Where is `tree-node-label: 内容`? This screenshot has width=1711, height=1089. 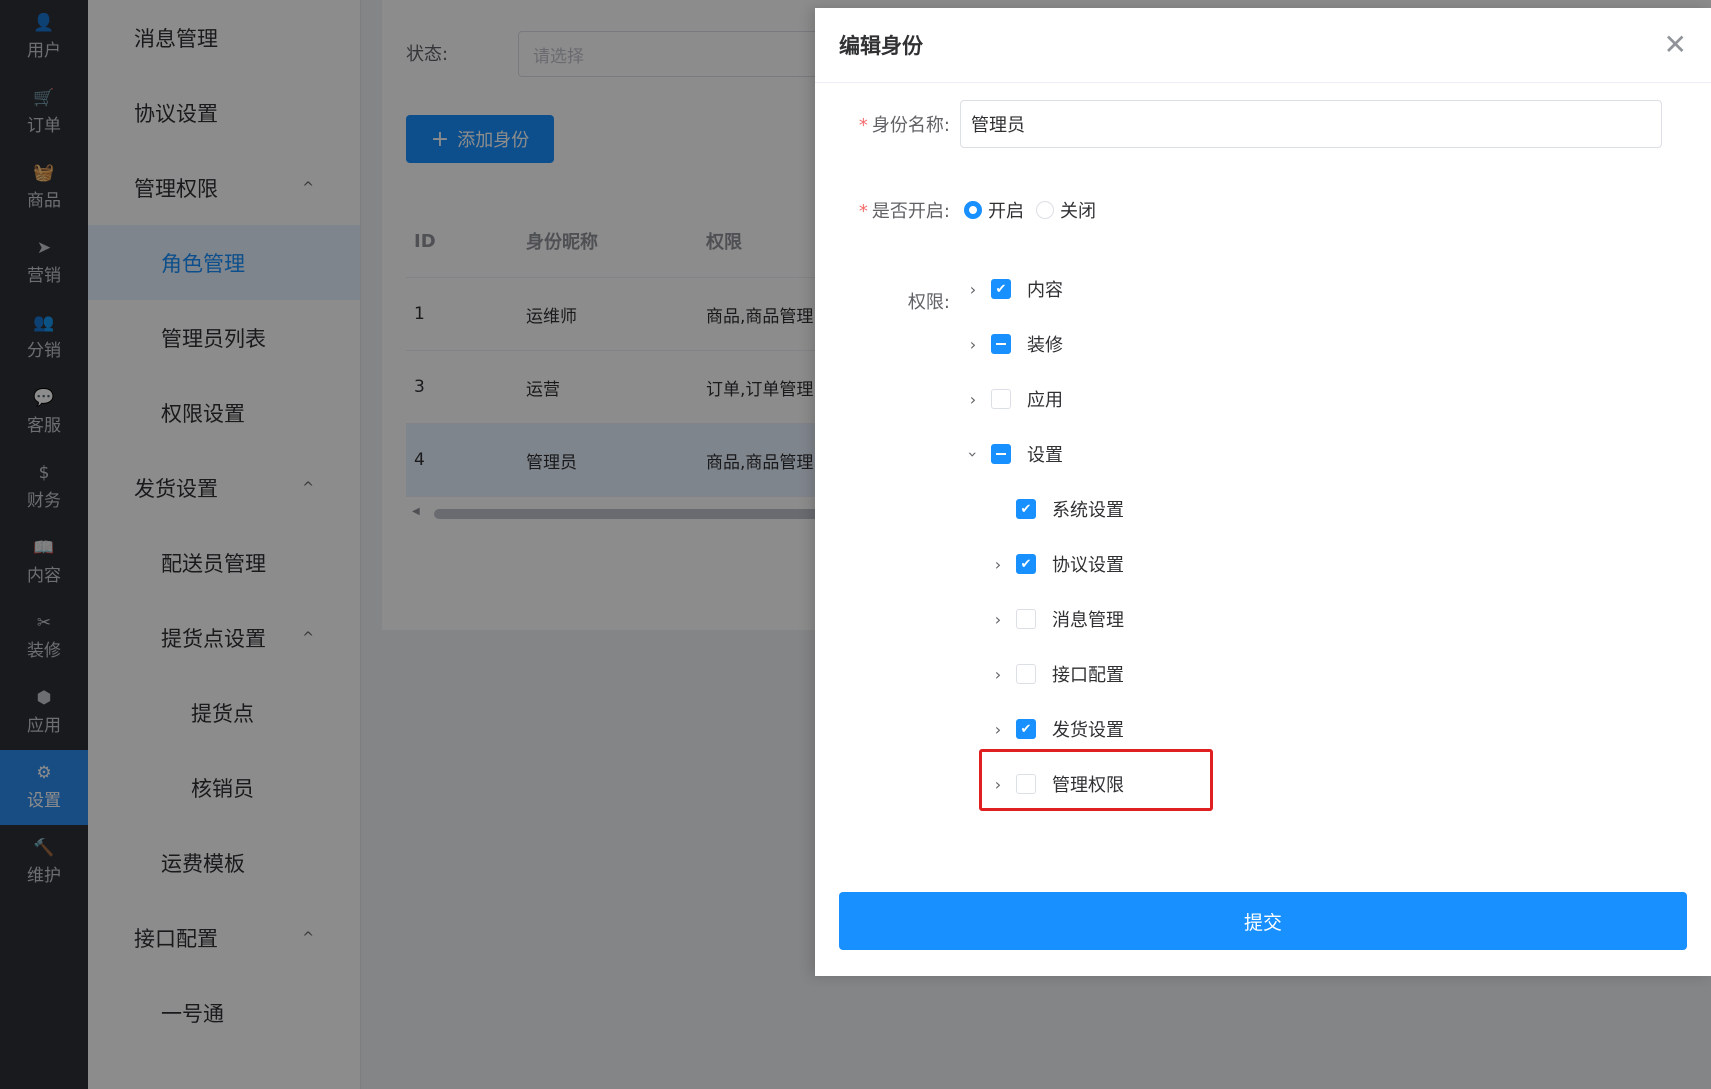
tree-node-label: 内容 is located at coordinates (1045, 290).